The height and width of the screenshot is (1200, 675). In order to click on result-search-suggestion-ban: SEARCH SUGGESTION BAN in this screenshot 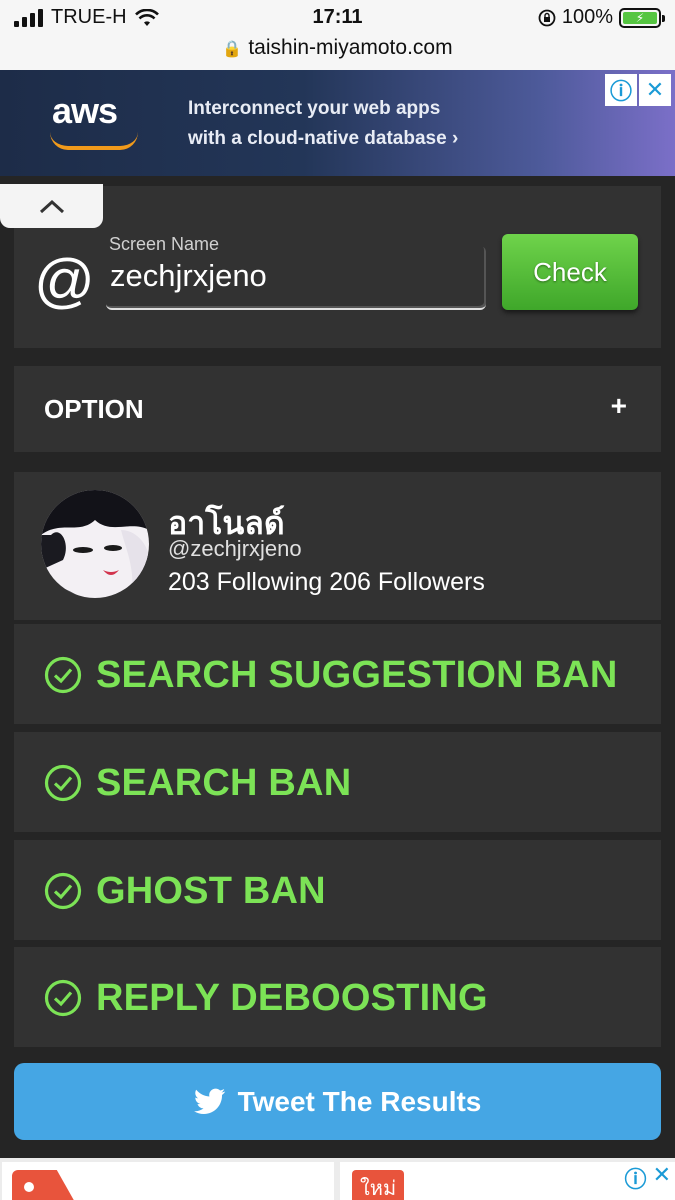, I will do `click(337, 674)`.